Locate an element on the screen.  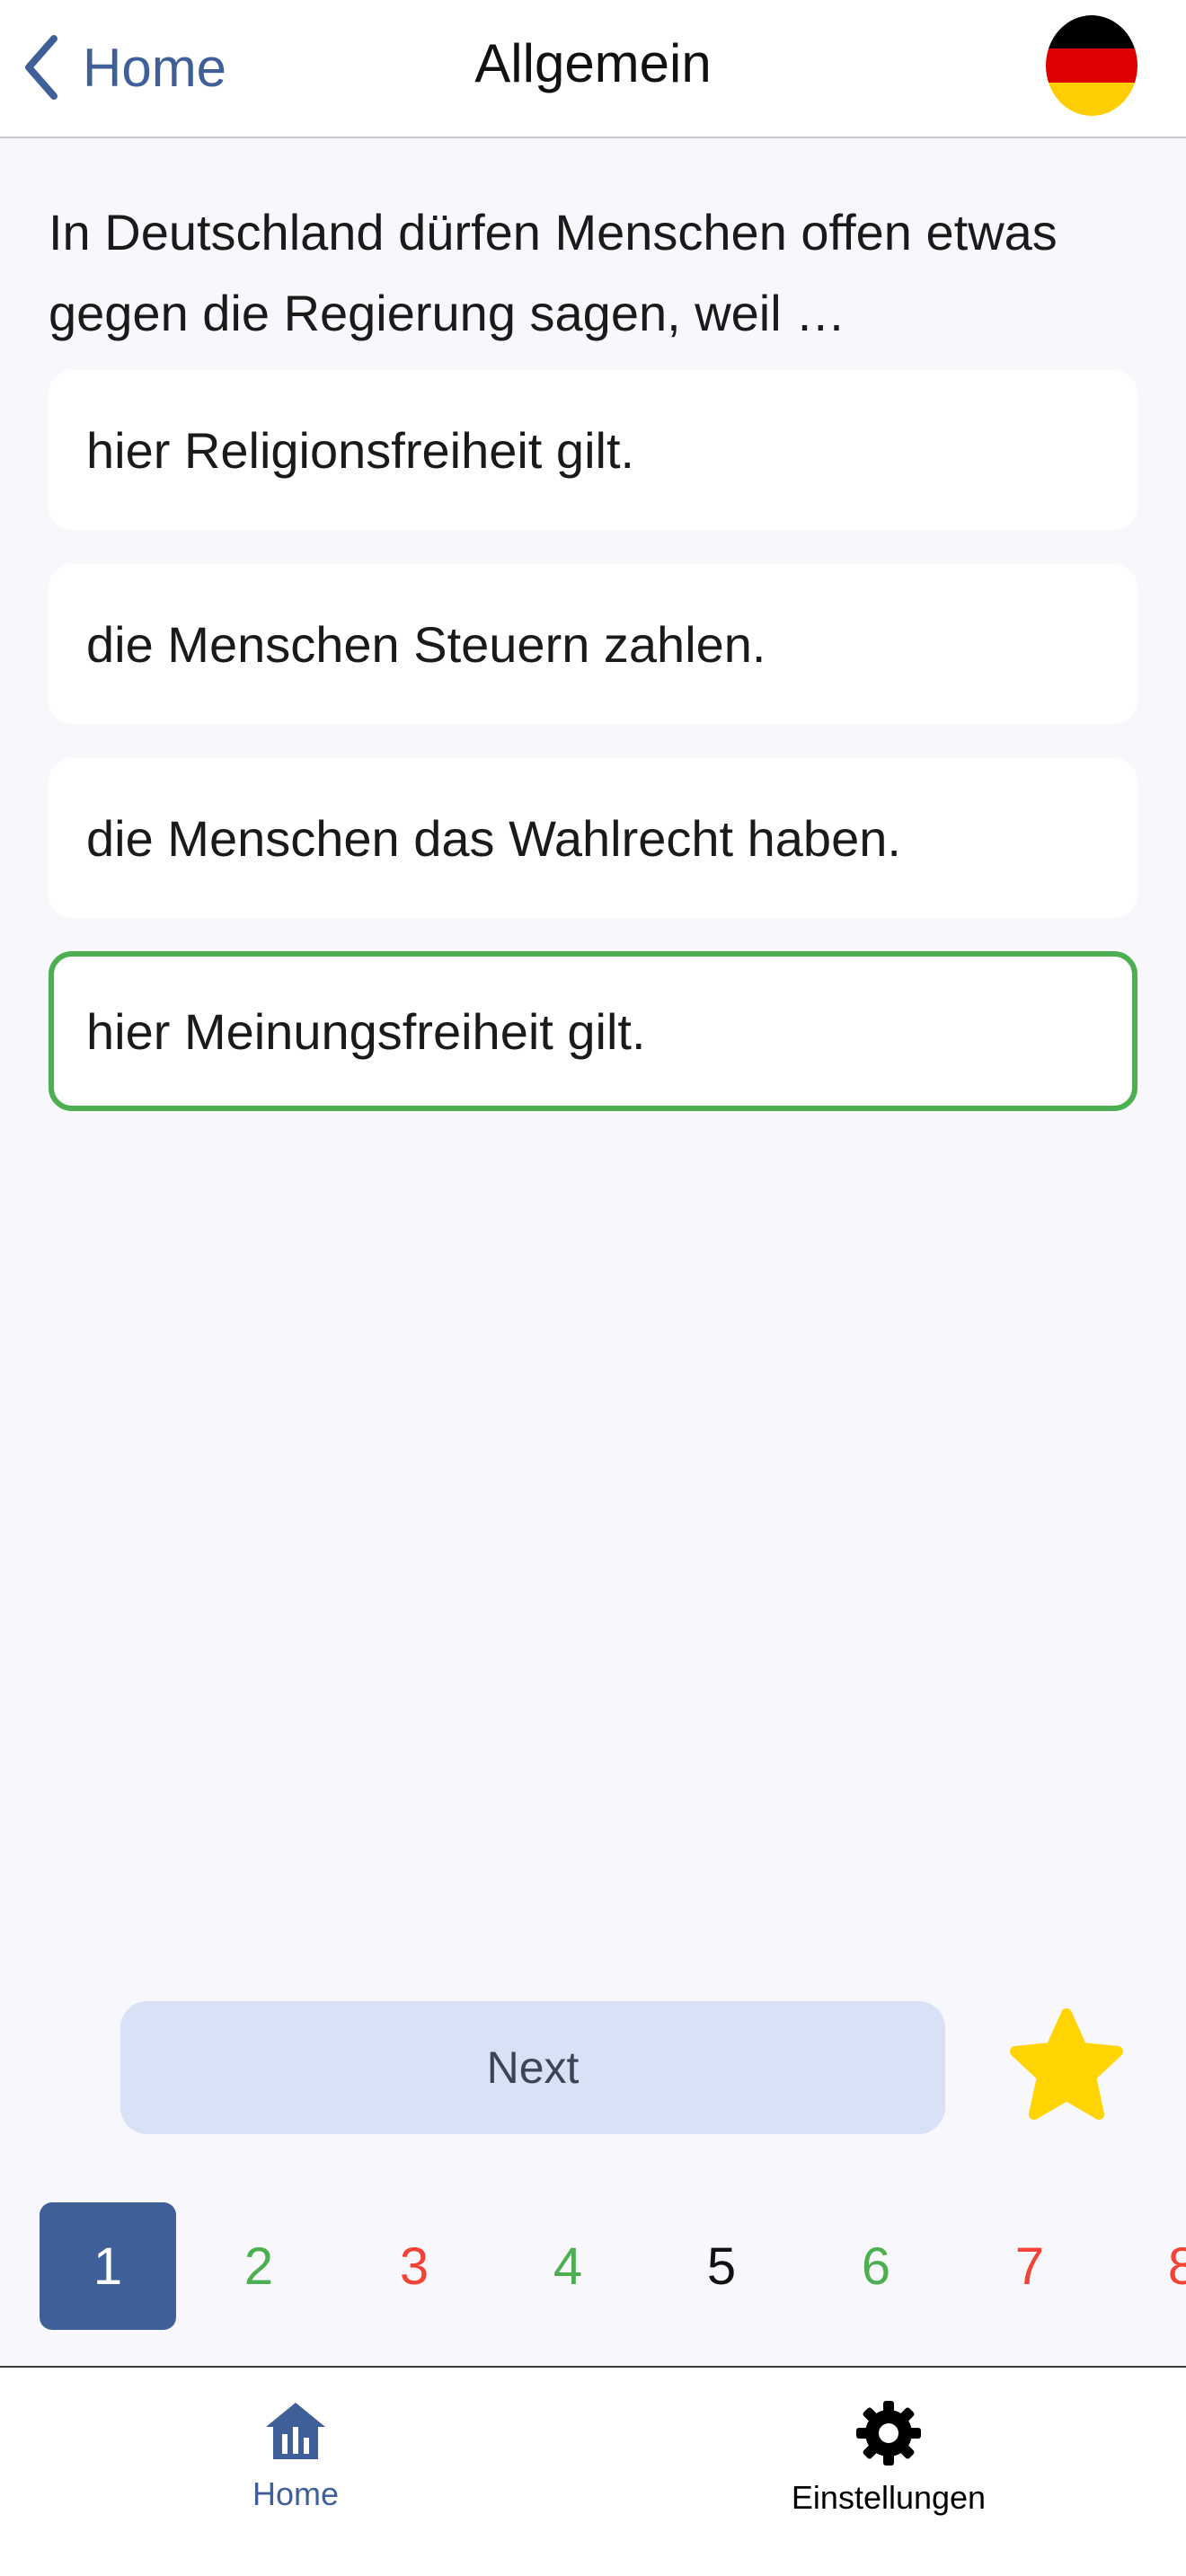
page-item-7: 7 is located at coordinates (1029, 2266).